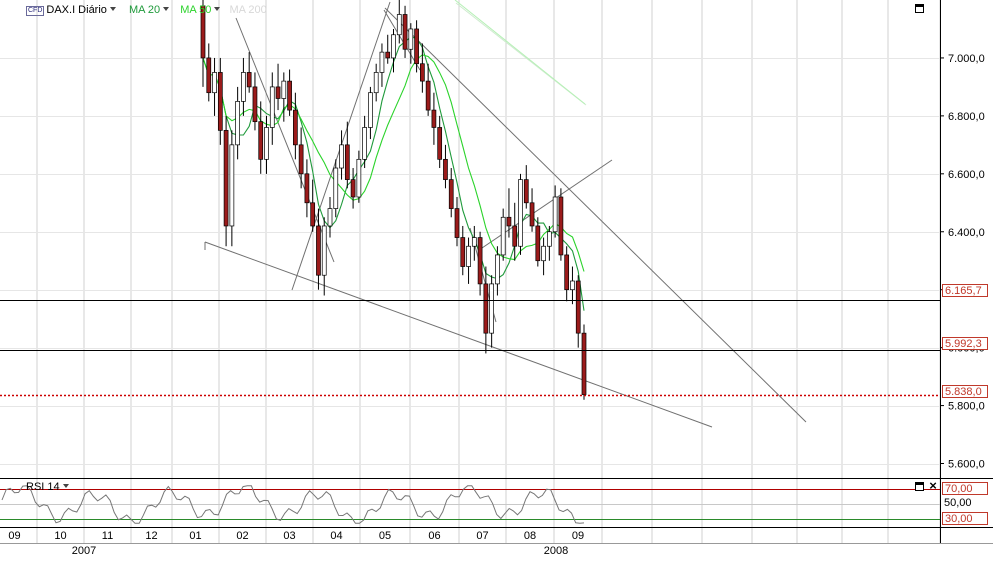  I want to click on close-icon: ×, so click(933, 485).